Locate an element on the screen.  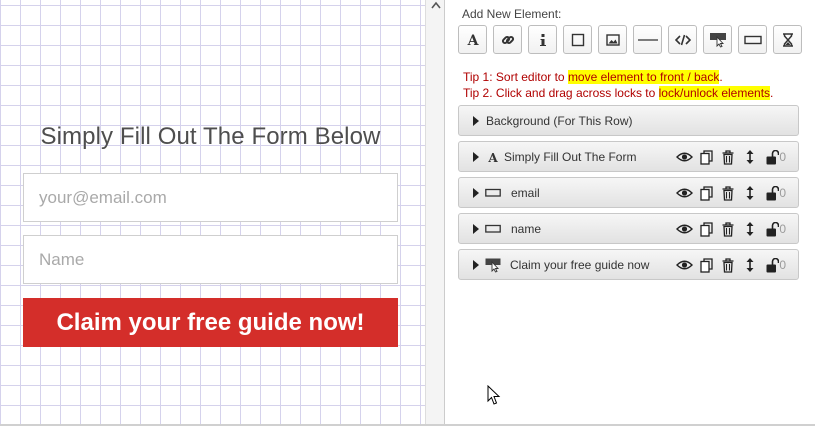
text-tool-button: A is located at coordinates (472, 39).